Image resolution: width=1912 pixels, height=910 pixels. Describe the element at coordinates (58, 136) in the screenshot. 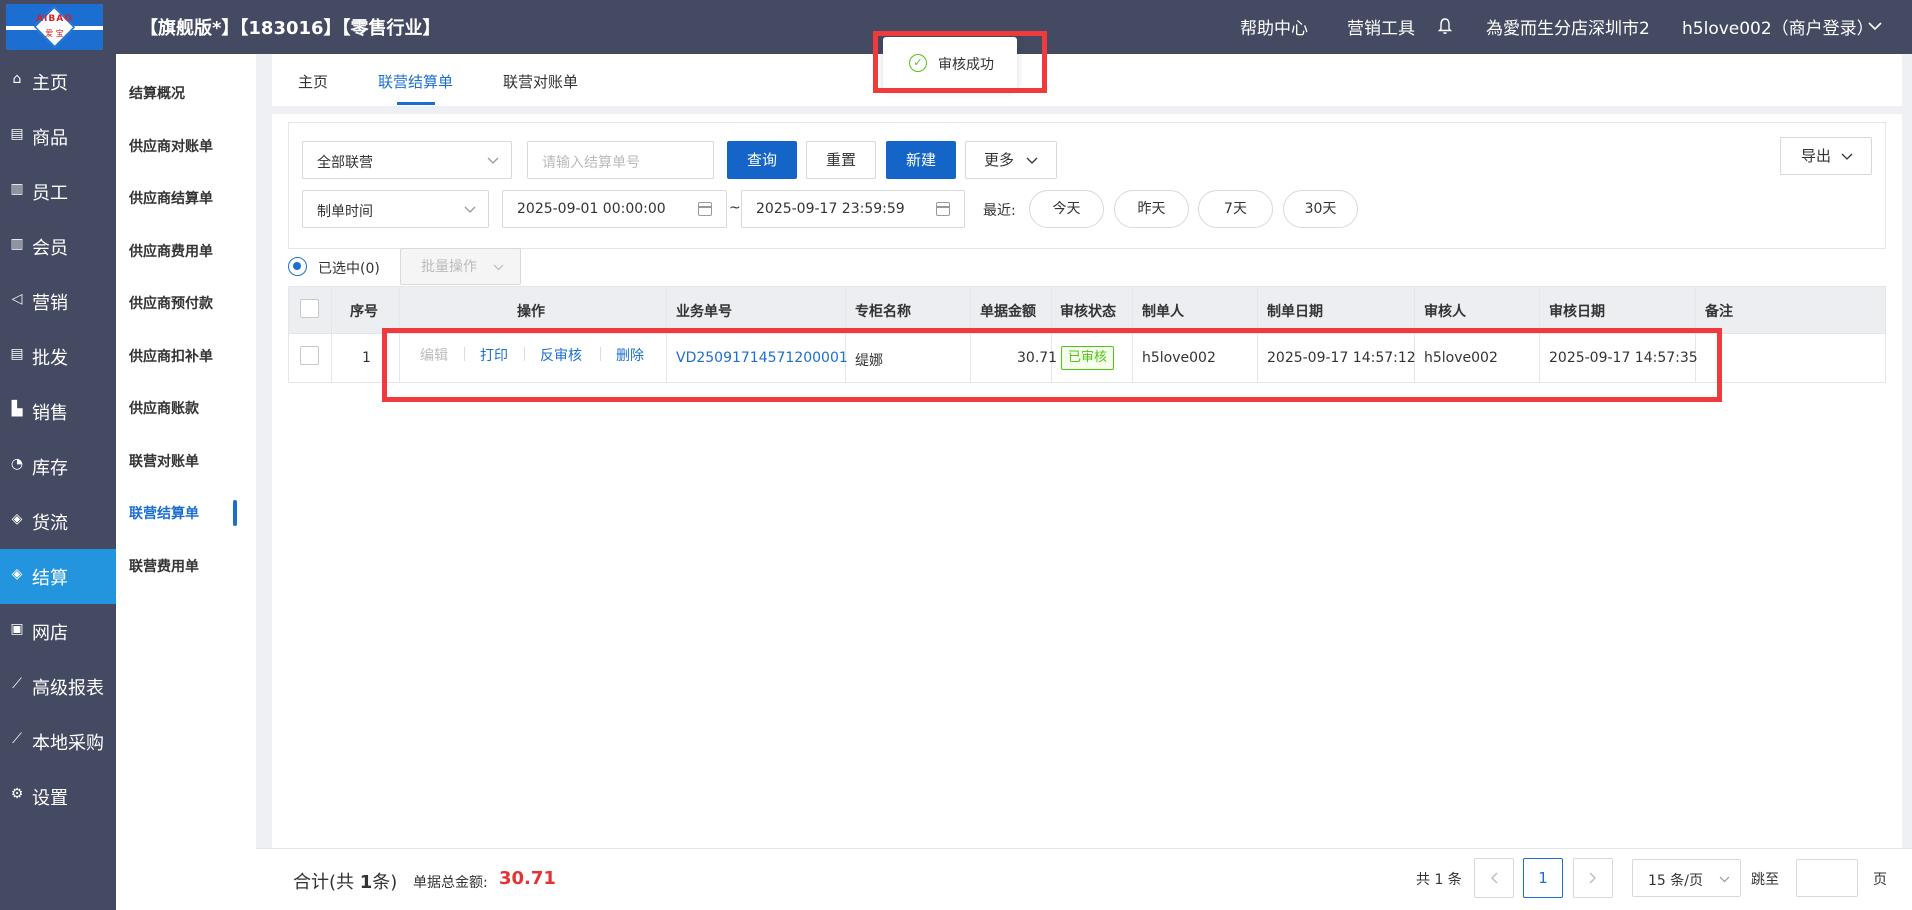

I see `nav-item-goods: ▤ 商品` at that location.